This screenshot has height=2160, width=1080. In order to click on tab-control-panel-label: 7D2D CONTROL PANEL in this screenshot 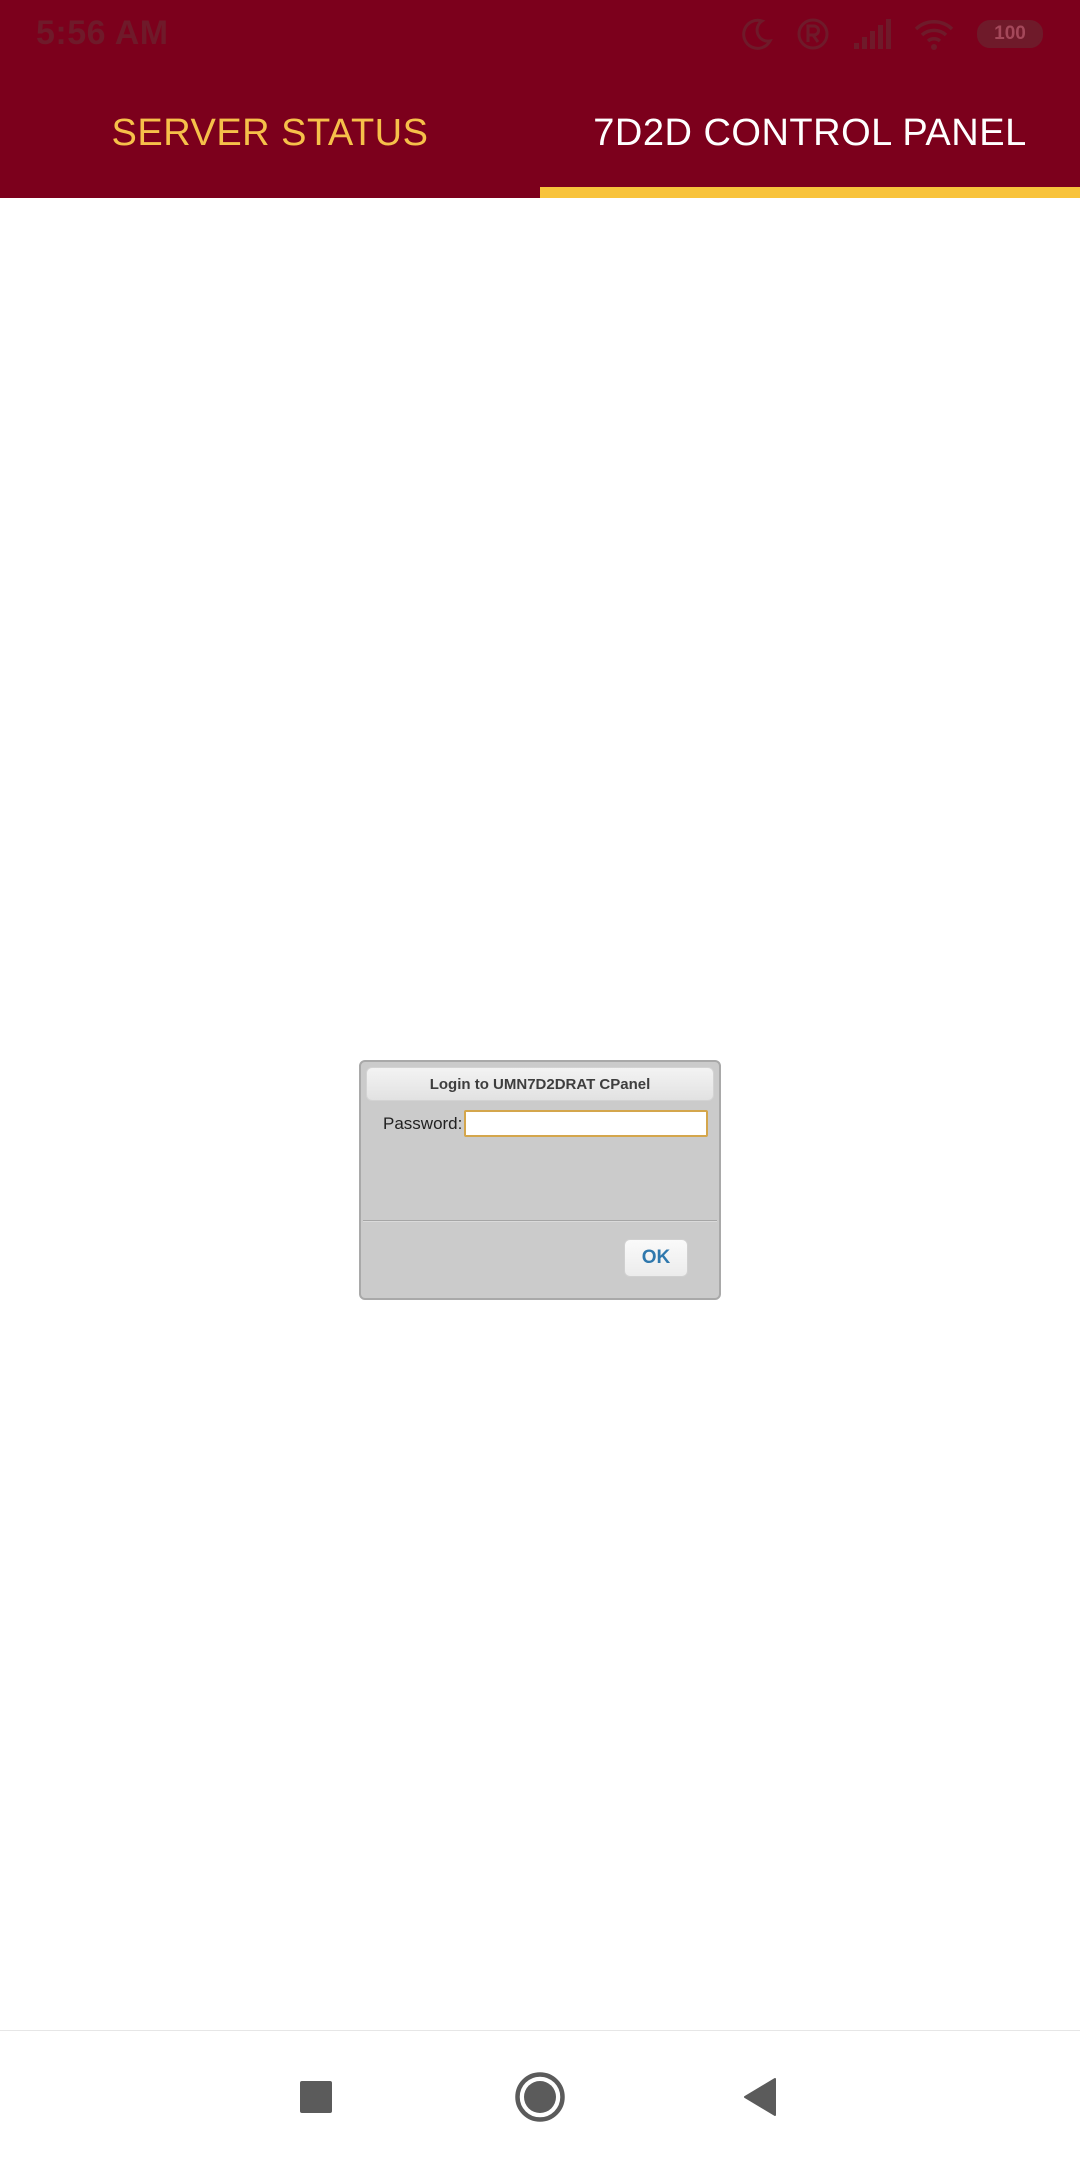, I will do `click(810, 132)`.